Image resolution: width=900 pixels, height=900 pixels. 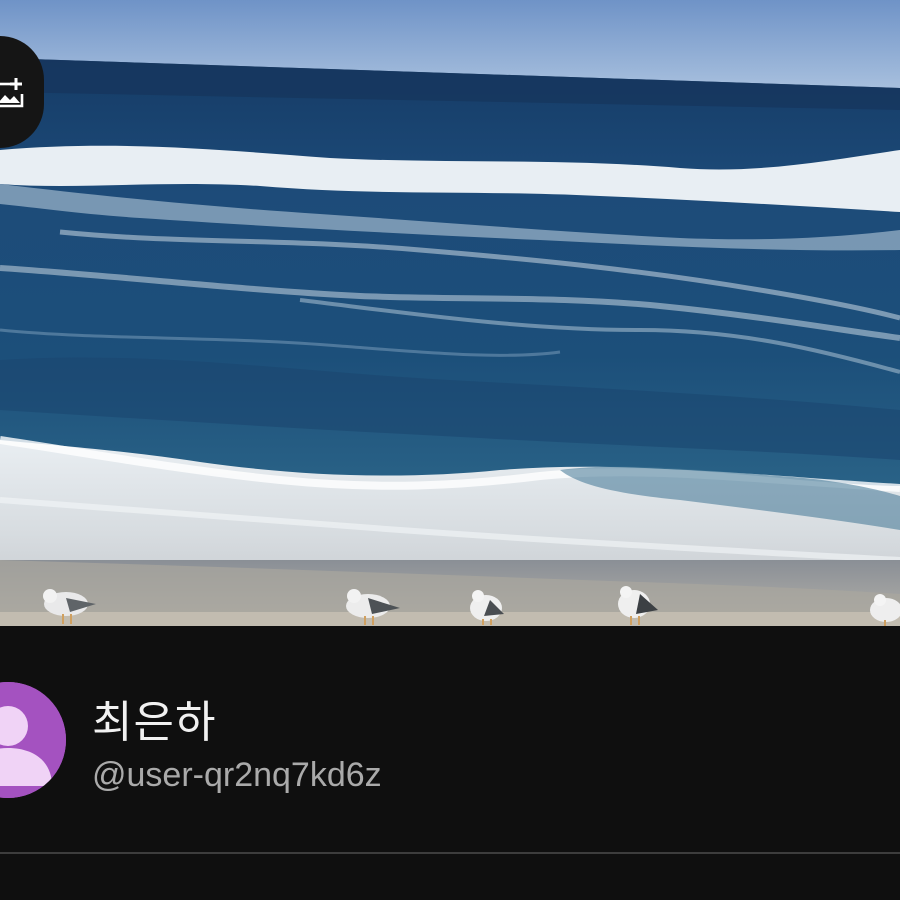 I want to click on channel-handle: @user-qr2nq7kd6z, so click(x=237, y=775).